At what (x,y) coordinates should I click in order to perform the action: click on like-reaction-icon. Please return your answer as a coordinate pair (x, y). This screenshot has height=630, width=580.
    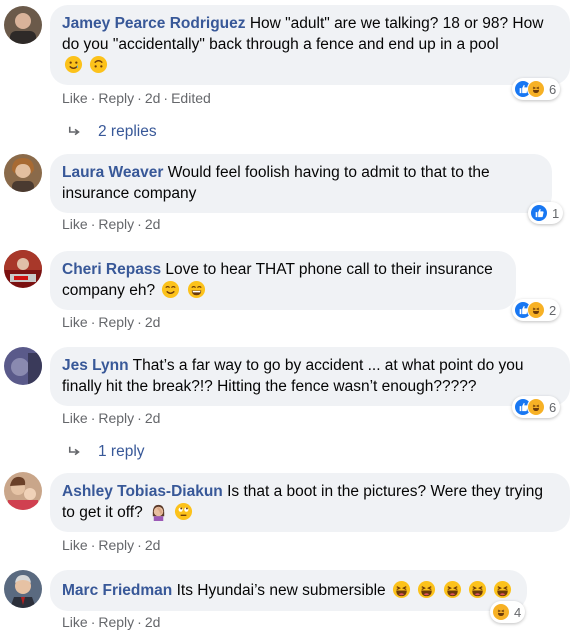
    Looking at the image, I should click on (539, 213).